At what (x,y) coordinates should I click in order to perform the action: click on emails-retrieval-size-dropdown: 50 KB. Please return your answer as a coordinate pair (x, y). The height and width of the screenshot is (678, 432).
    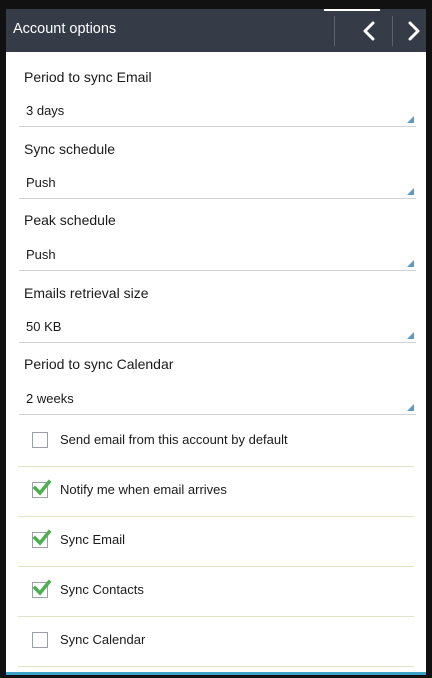
    Looking at the image, I should click on (217, 328).